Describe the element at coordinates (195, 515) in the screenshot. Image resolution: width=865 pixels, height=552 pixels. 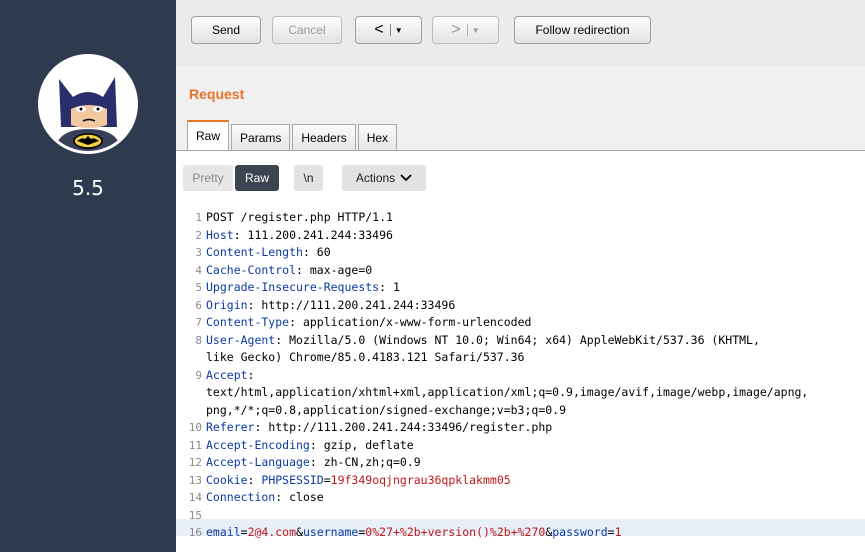
I see `line-number: 15` at that location.